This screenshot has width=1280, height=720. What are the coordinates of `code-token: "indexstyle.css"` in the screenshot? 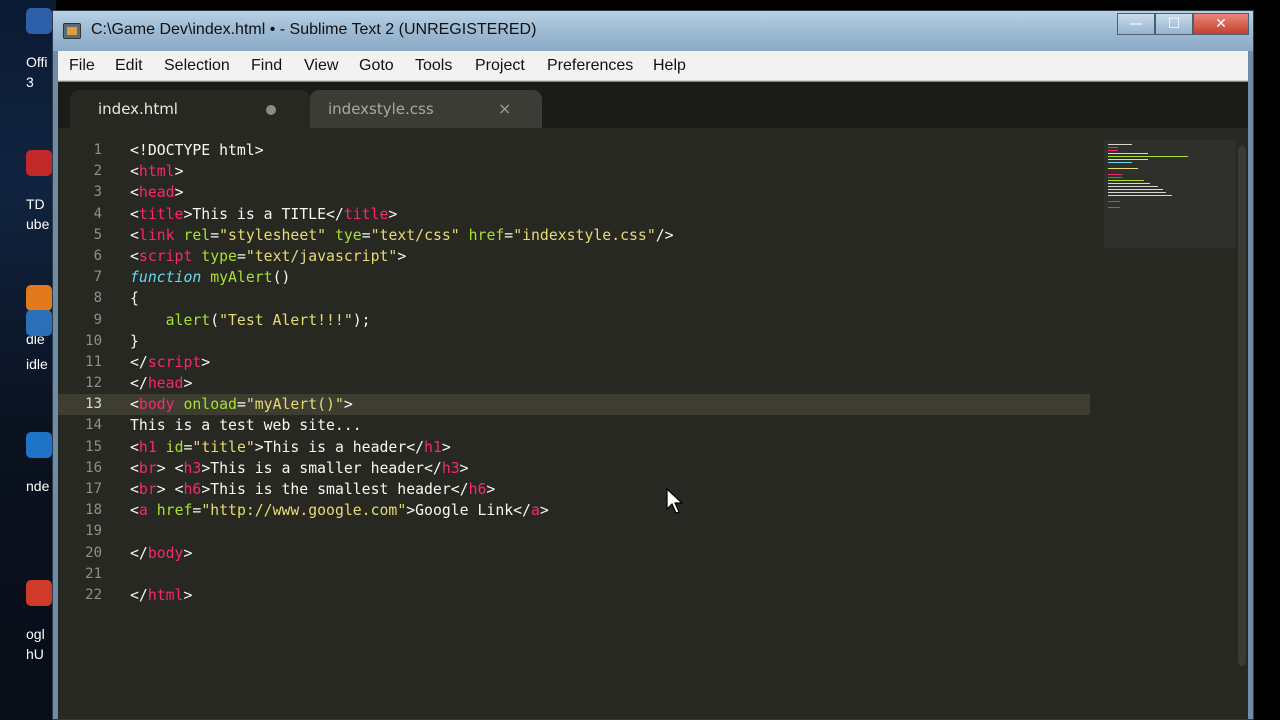 It's located at (584, 235).